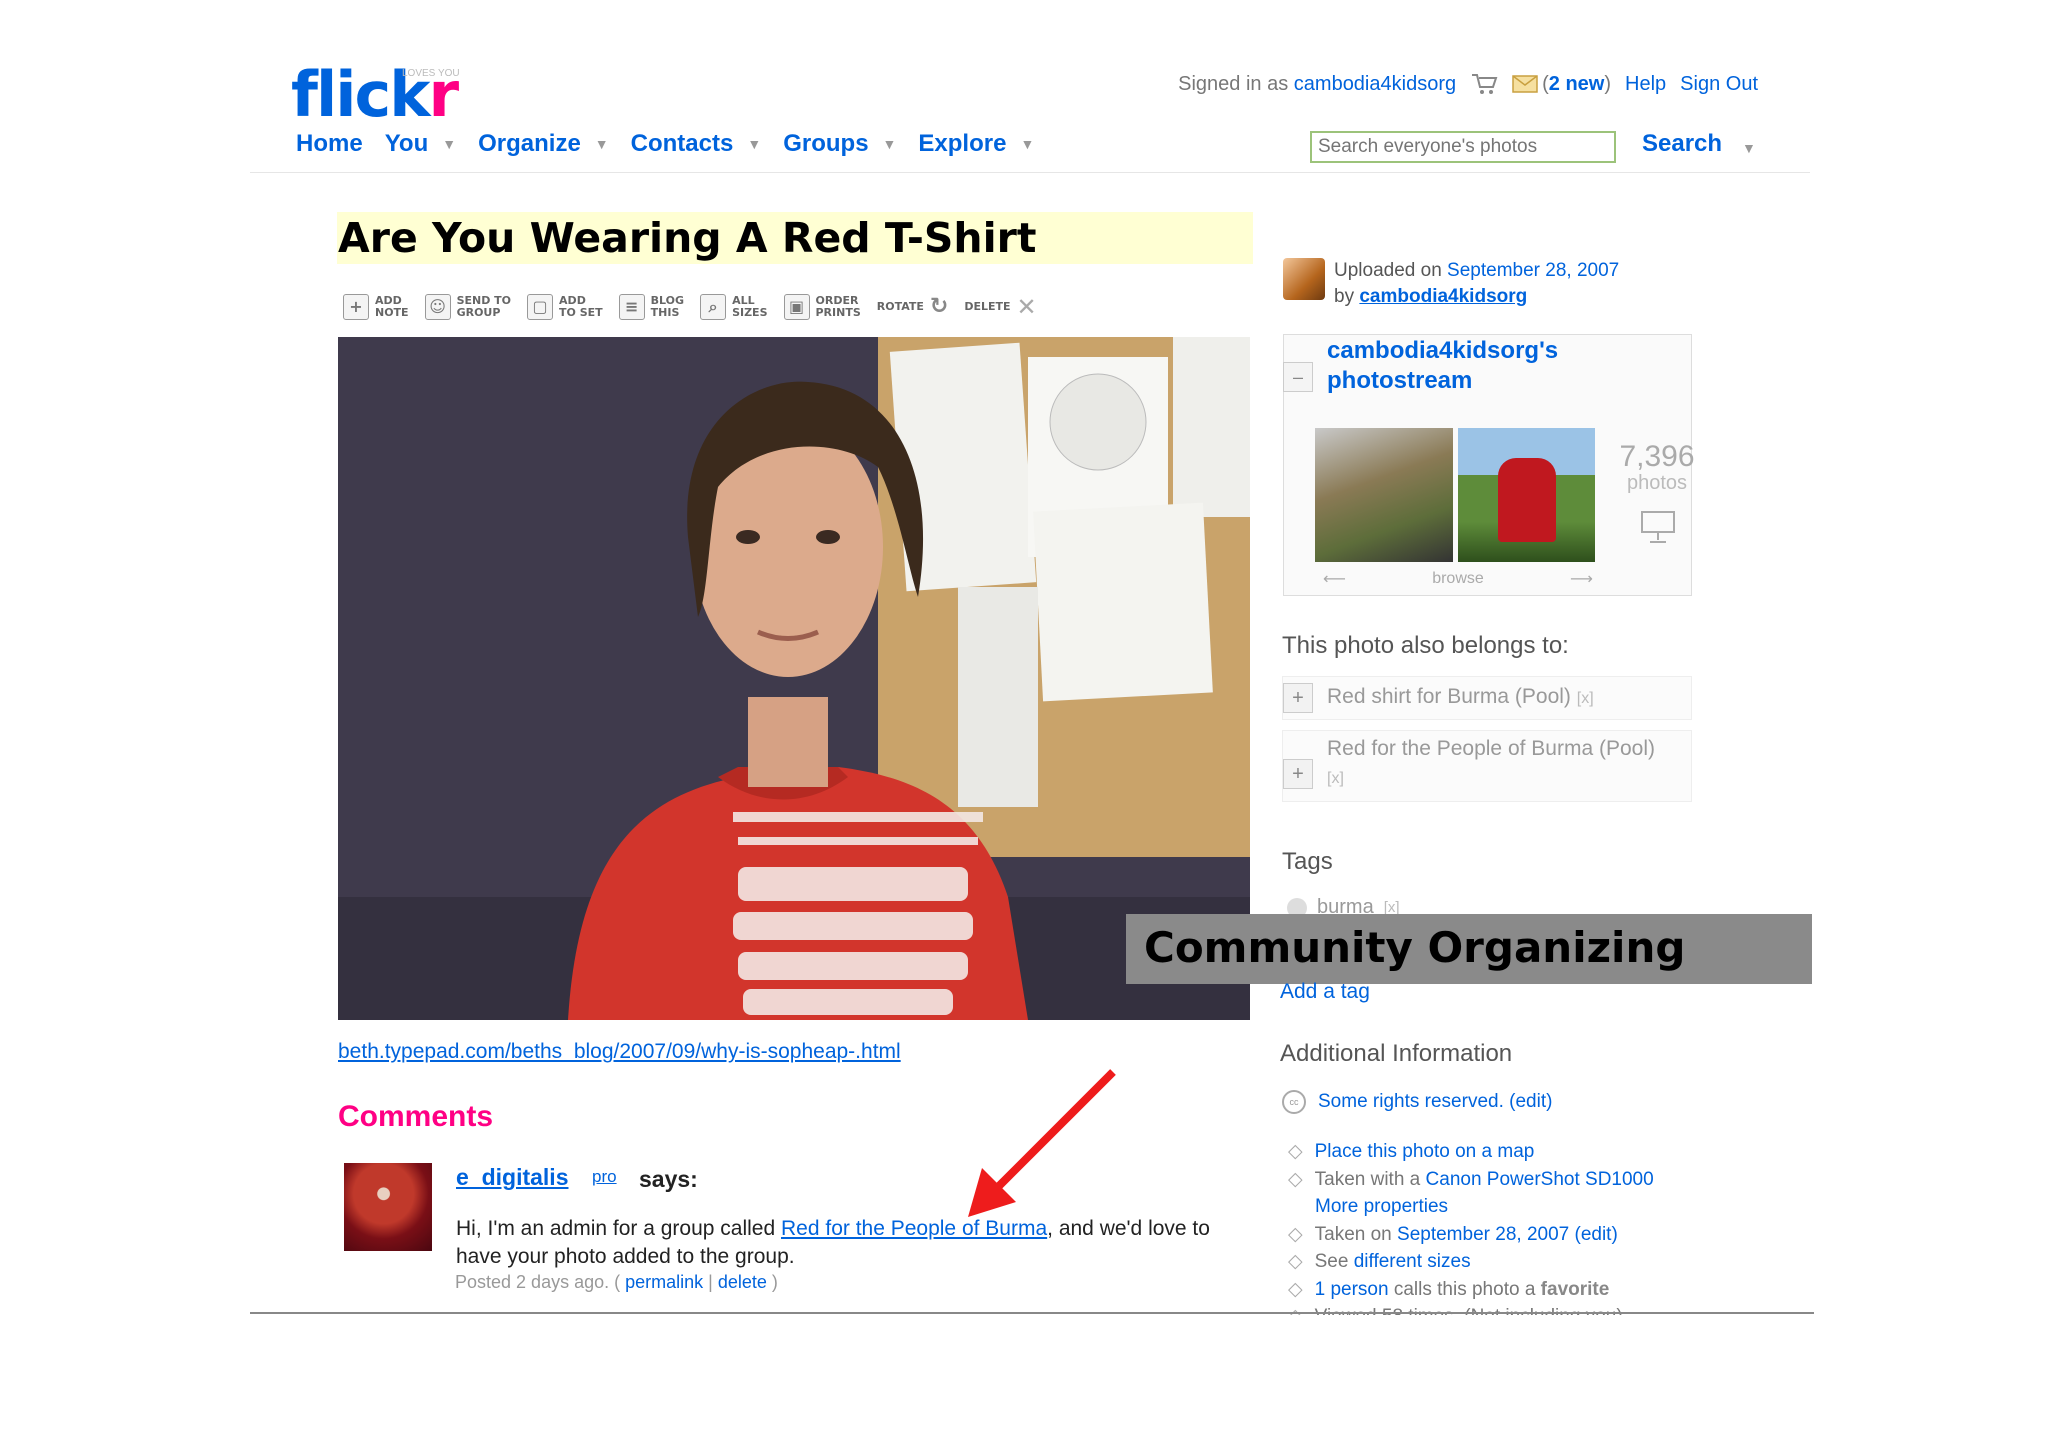  What do you see at coordinates (1412, 1261) in the screenshot?
I see `sizes-link: different sizes` at bounding box center [1412, 1261].